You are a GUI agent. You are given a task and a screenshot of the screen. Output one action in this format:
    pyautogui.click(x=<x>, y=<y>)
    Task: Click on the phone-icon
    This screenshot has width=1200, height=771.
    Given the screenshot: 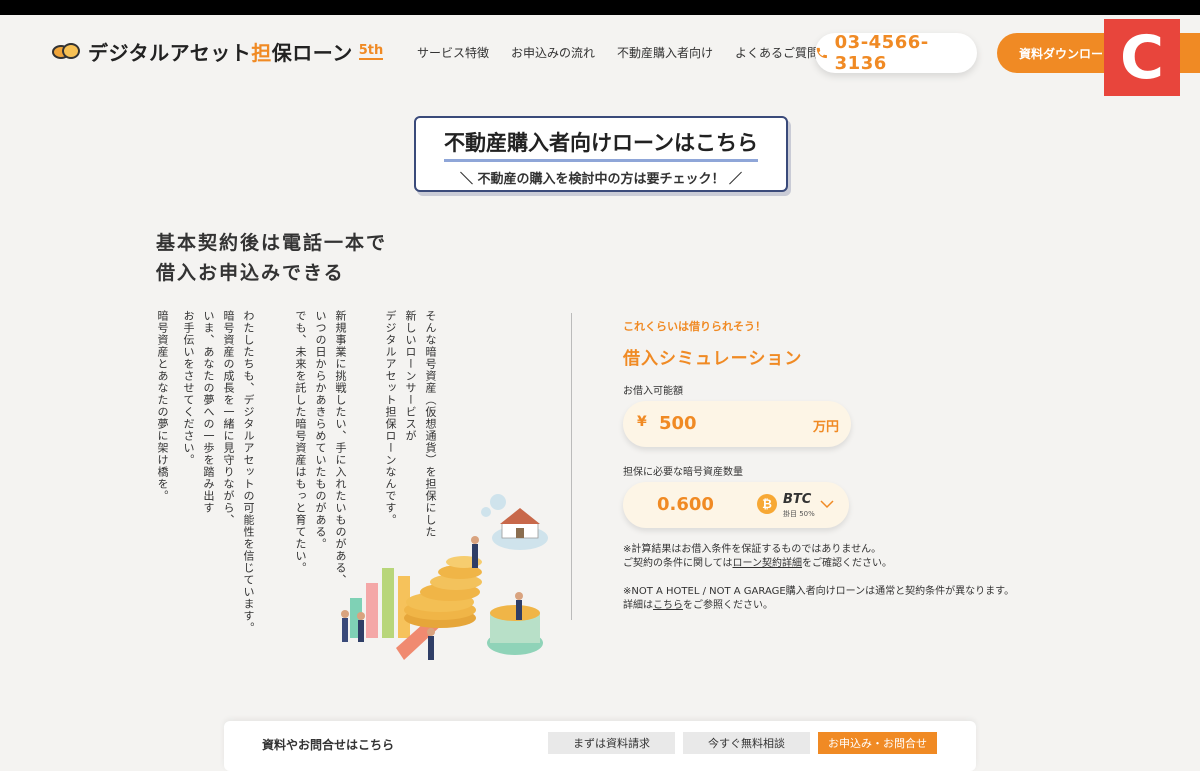 What is the action you would take?
    pyautogui.click(x=821, y=53)
    